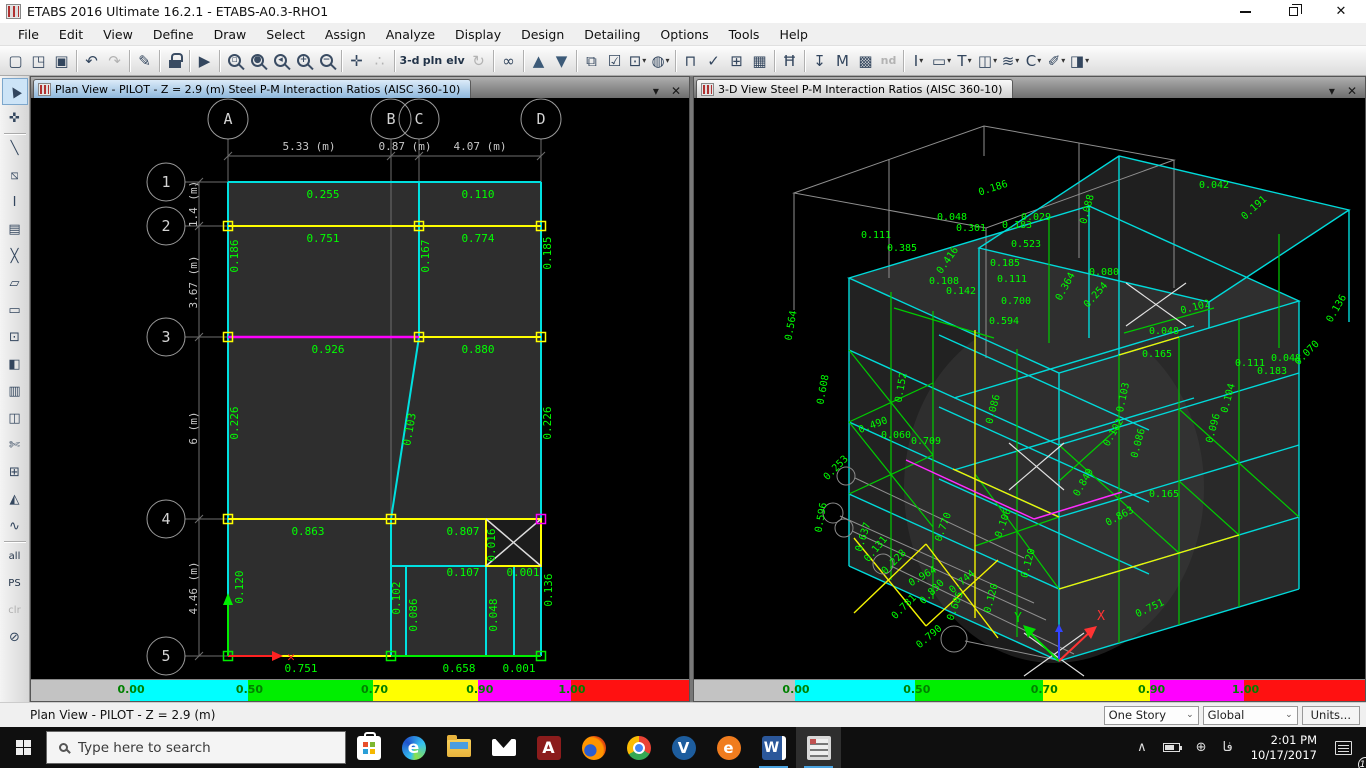  Describe the element at coordinates (865, 61) in the screenshot. I see `image-capture-button: ▩` at that location.